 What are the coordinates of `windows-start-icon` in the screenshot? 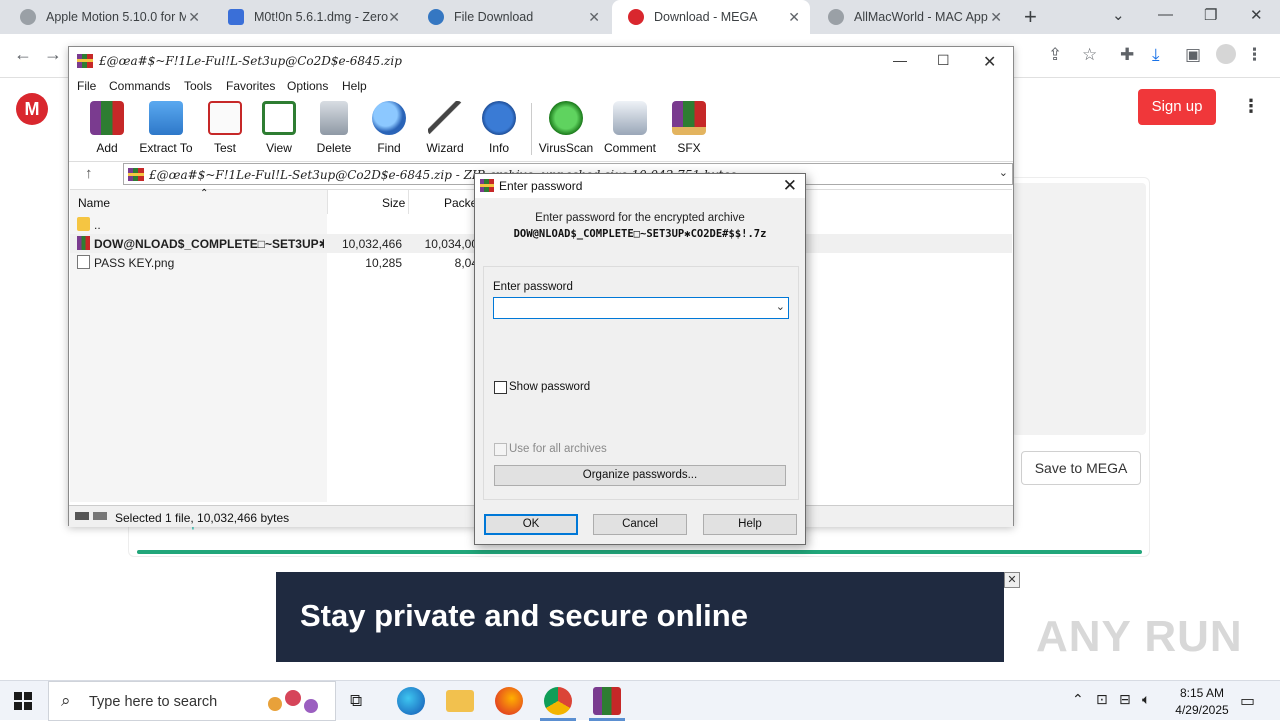 It's located at (23, 701).